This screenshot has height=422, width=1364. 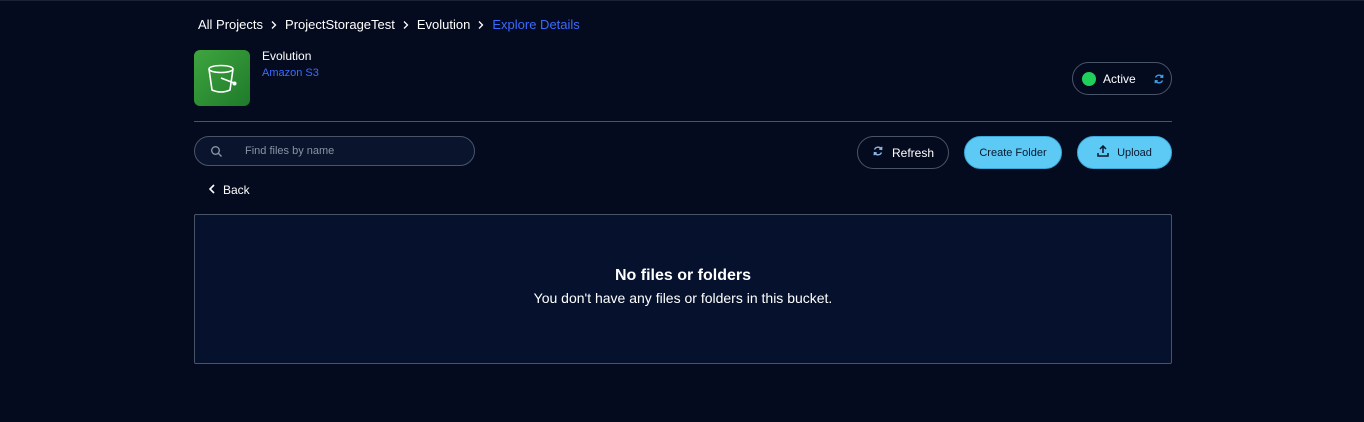 I want to click on refresh-icon, so click(x=878, y=152).